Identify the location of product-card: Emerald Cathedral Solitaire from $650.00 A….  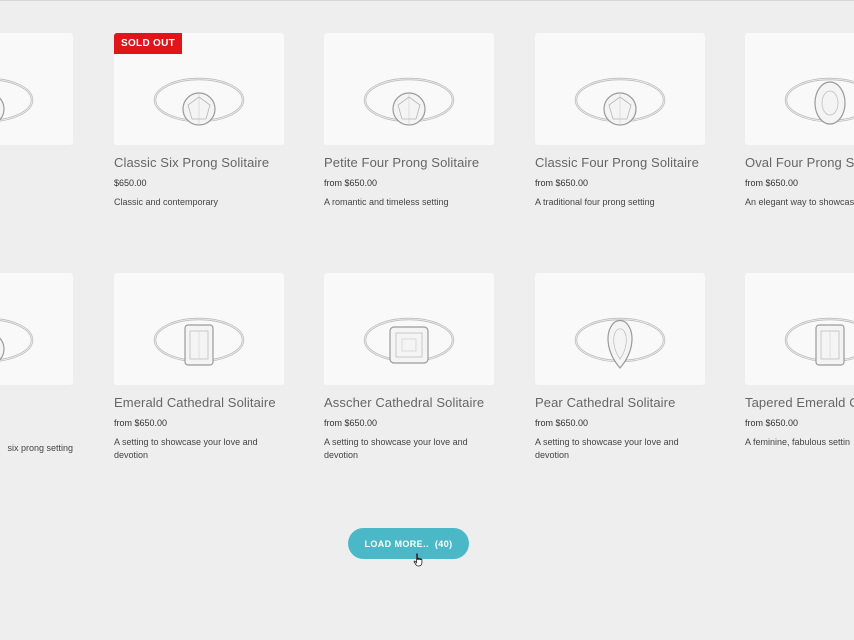
(199, 367).